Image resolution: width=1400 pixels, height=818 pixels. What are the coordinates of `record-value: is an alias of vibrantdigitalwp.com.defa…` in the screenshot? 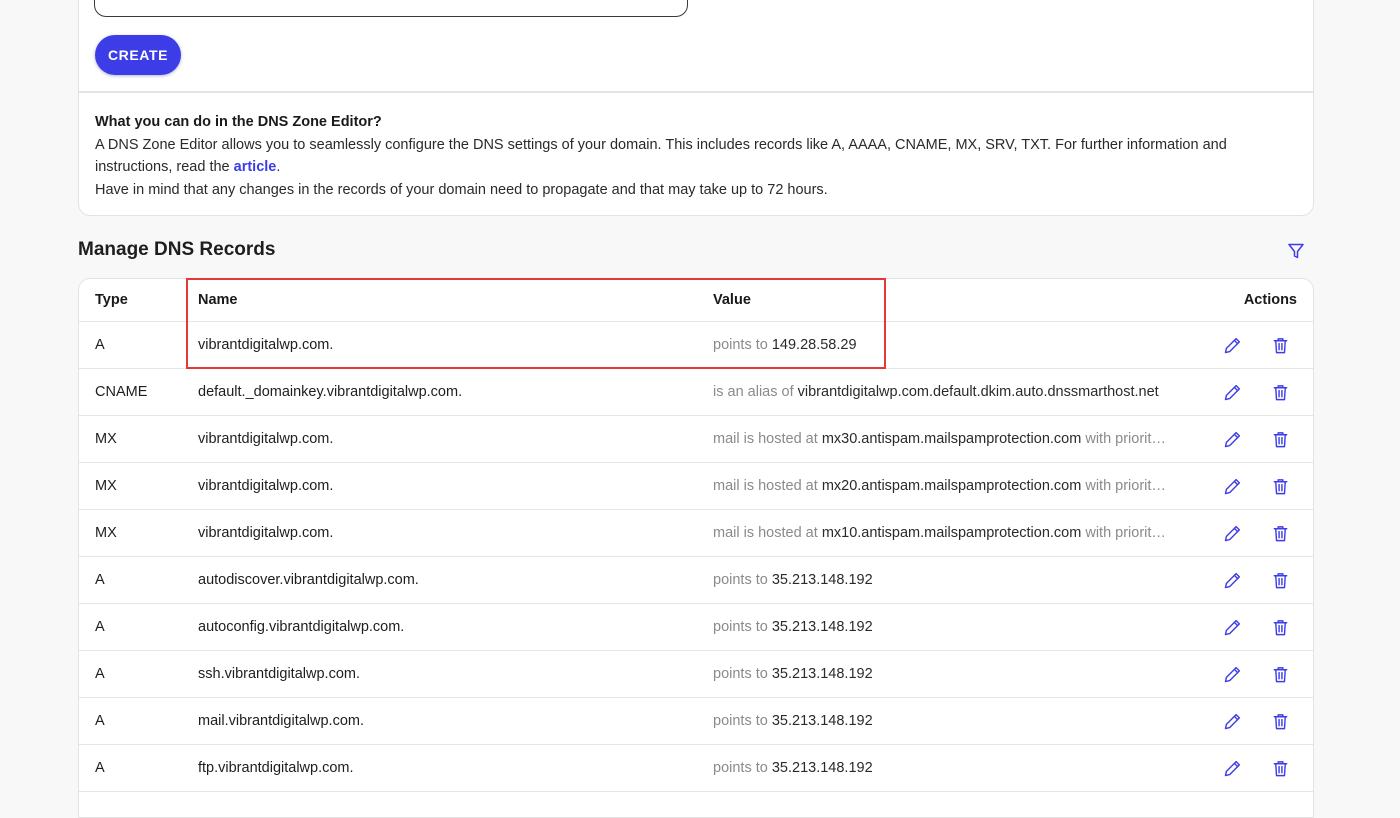 It's located at (953, 392).